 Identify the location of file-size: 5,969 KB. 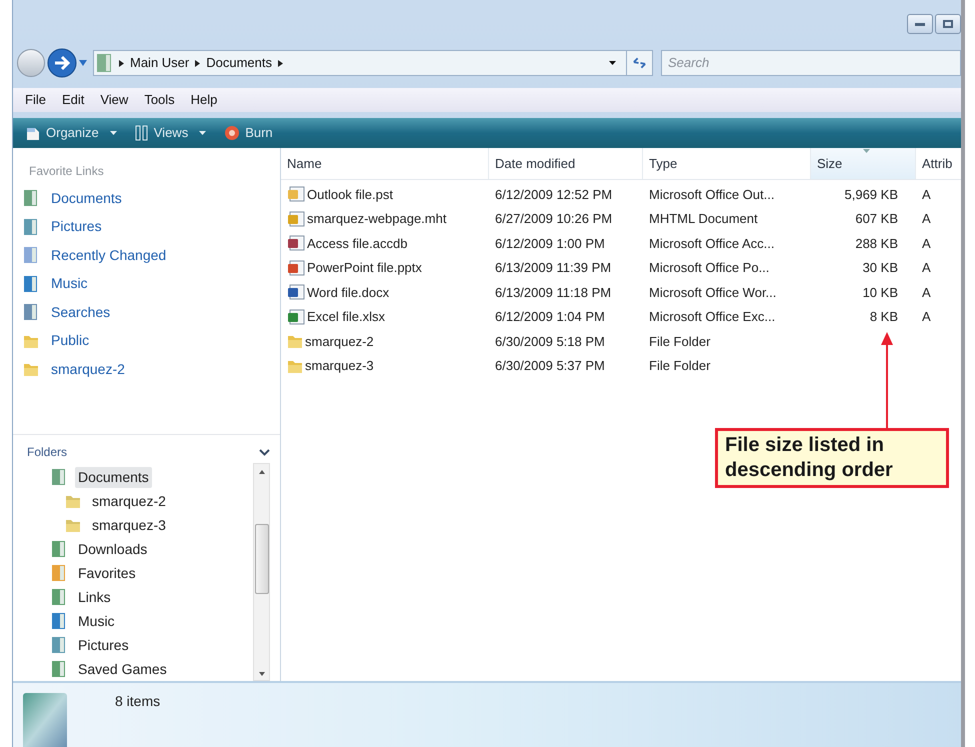
(871, 194).